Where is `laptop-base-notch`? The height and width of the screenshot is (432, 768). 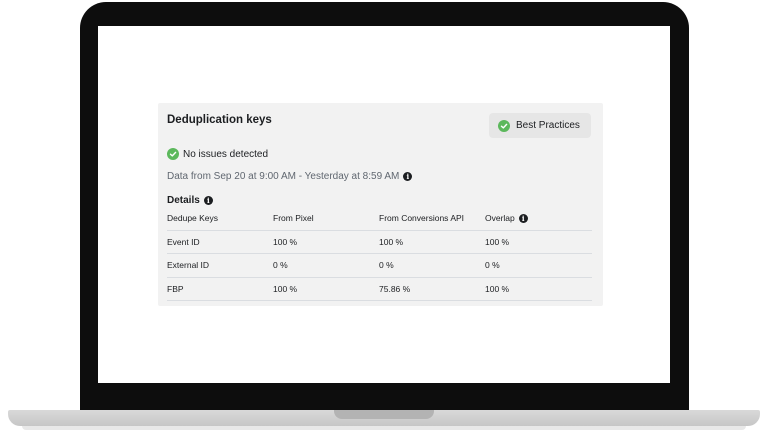
laptop-base-notch is located at coordinates (384, 414).